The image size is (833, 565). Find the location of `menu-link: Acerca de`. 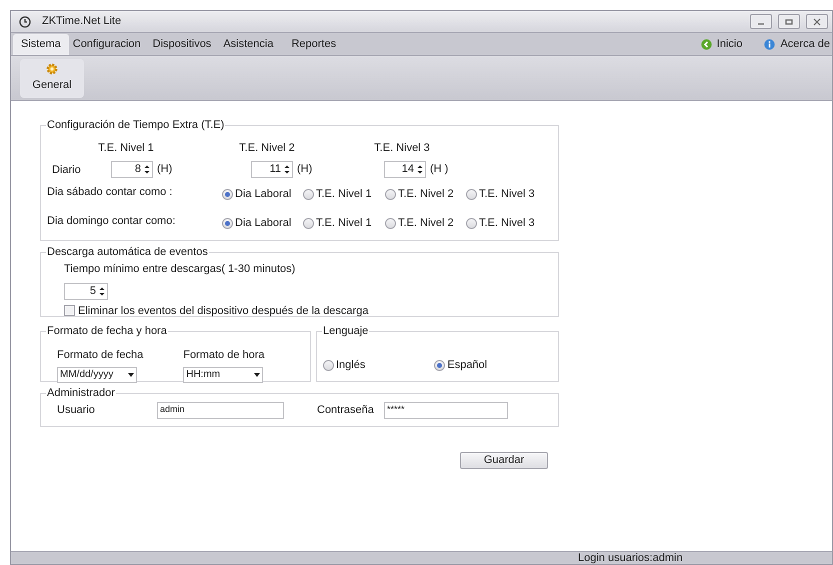

menu-link: Acerca de is located at coordinates (797, 44).